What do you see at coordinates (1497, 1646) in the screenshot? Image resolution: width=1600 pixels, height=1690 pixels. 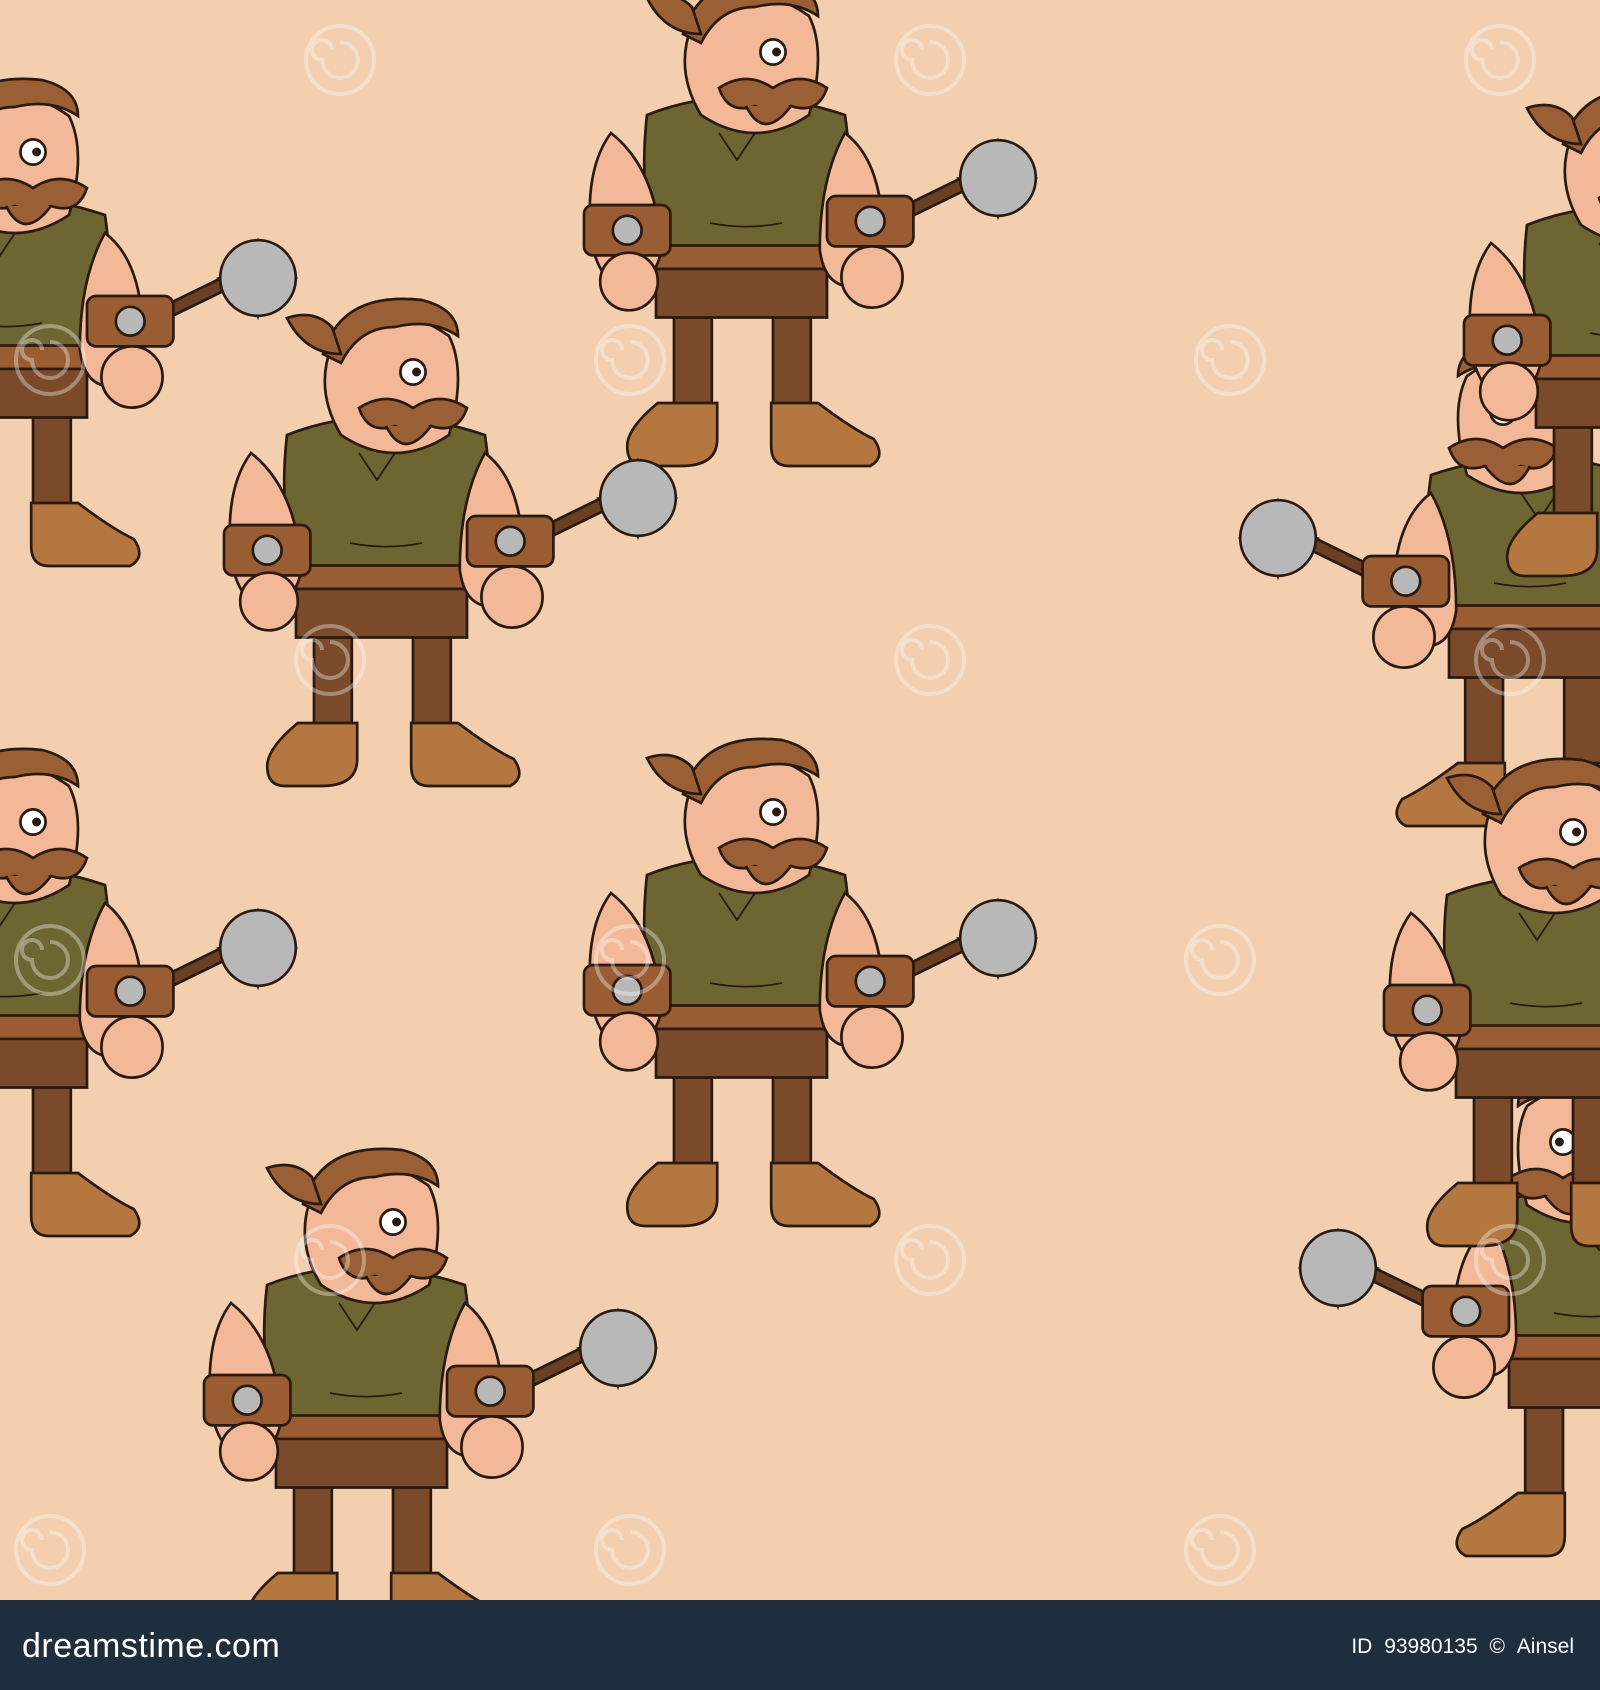 I see `copyright-symbol: ©` at bounding box center [1497, 1646].